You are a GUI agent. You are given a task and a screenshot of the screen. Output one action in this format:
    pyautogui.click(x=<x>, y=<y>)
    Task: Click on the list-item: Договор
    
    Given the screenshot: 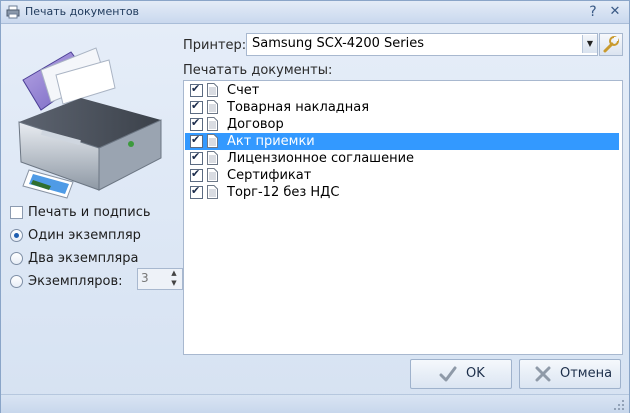 What is the action you would take?
    pyautogui.click(x=402, y=124)
    